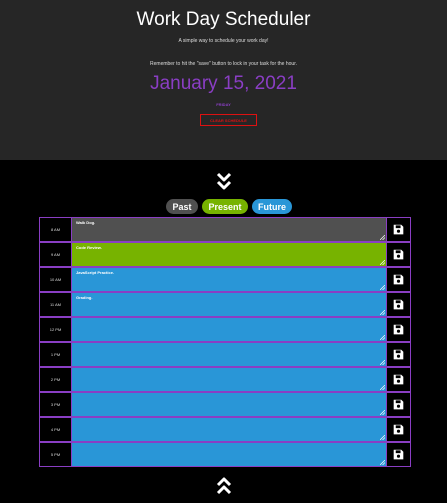 This screenshot has width=447, height=503. I want to click on legend-present-badge: Present, so click(225, 206).